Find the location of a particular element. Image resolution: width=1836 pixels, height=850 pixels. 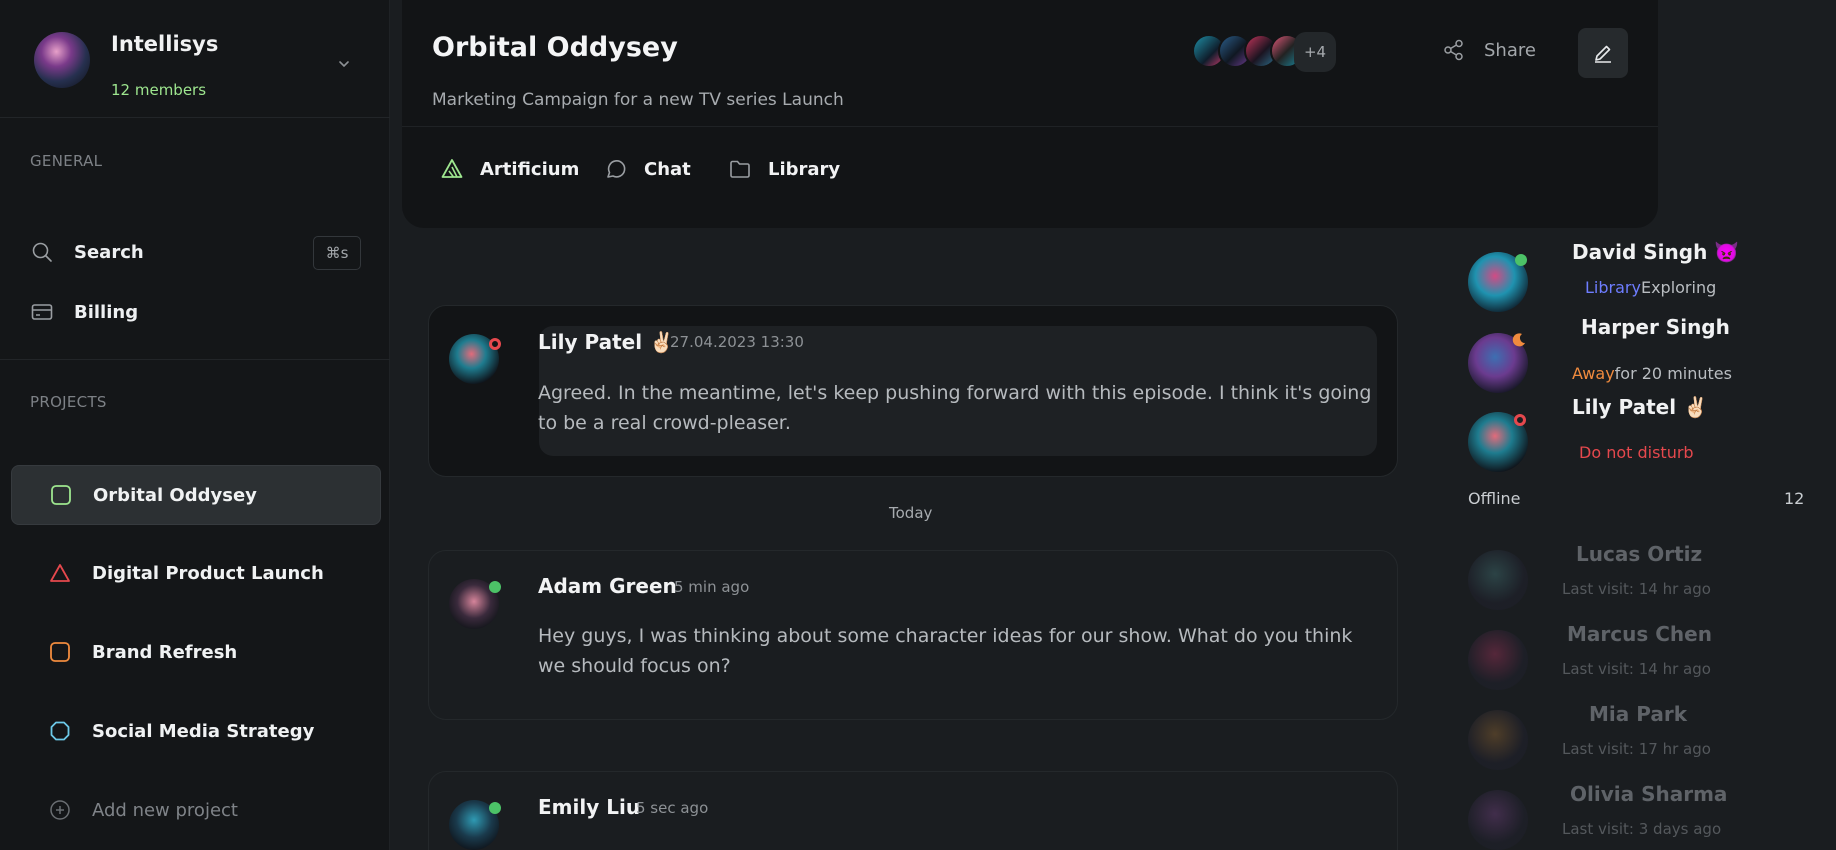

edit-button is located at coordinates (1603, 53).